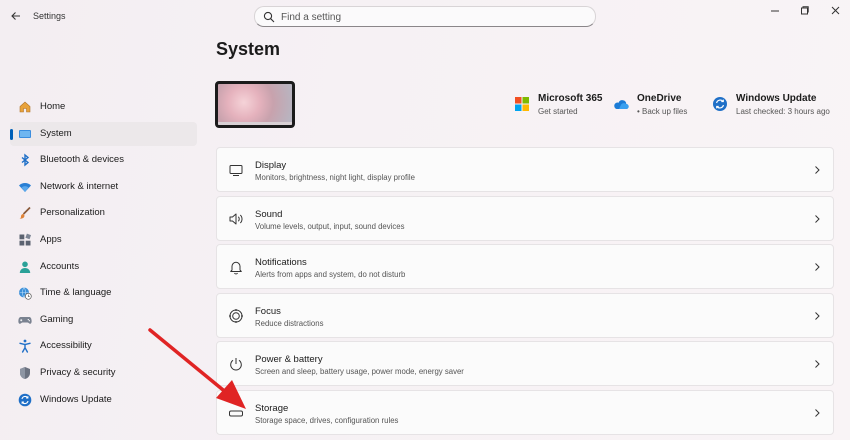  Describe the element at coordinates (25, 320) in the screenshot. I see `gamepad-icon` at that location.